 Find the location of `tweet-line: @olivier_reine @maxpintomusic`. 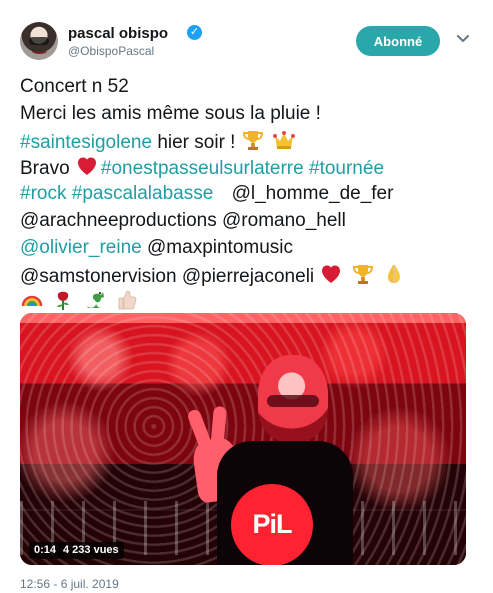

tweet-line: @olivier_reine @maxpintomusic is located at coordinates (247, 248).